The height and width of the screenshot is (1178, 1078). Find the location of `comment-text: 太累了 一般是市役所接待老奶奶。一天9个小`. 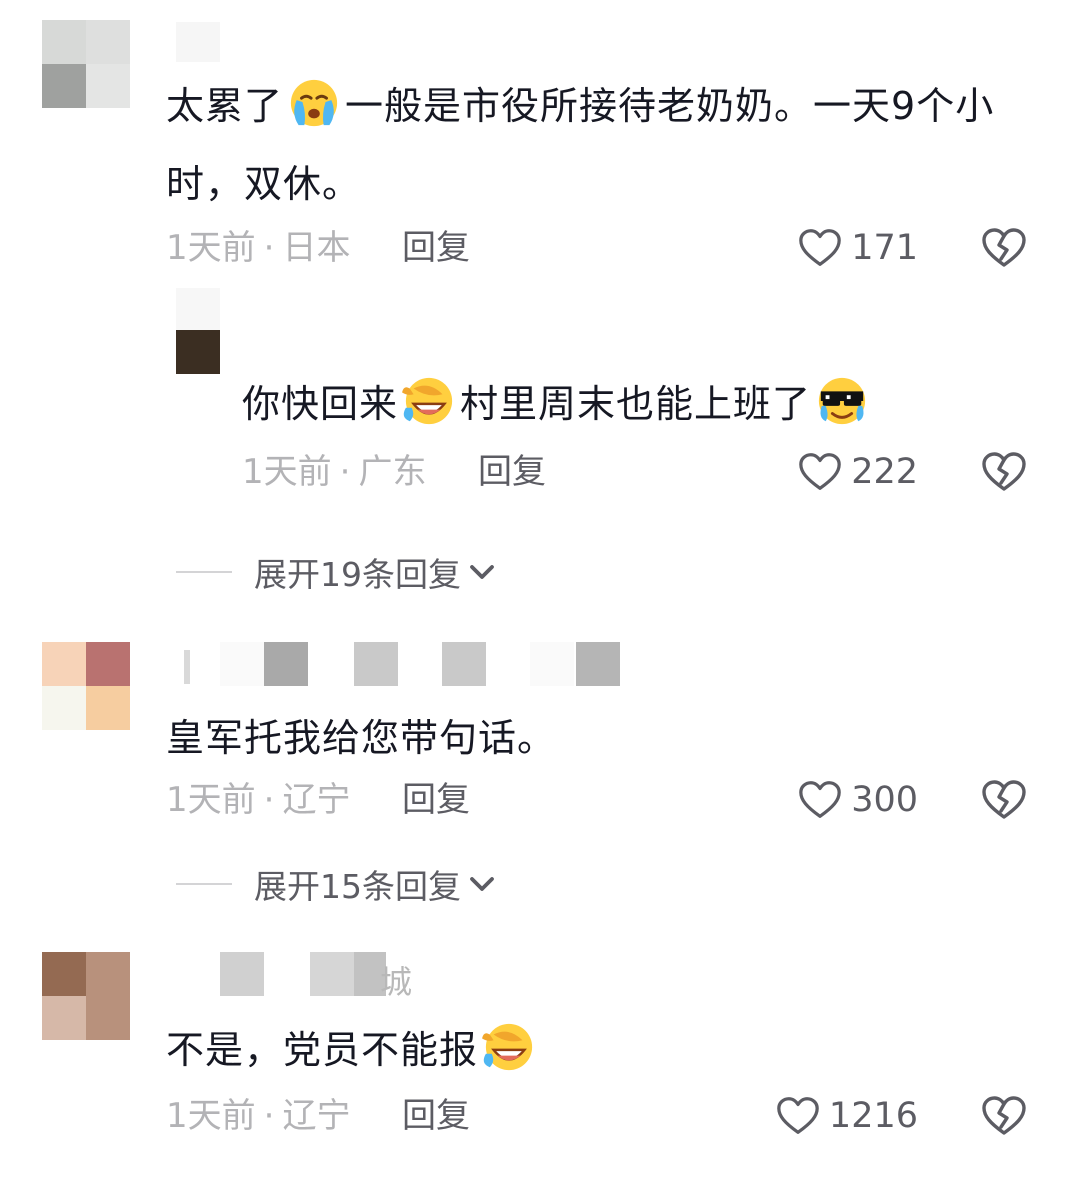

comment-text: 太累了 一般是市役所接待老奶奶。一天9个小 is located at coordinates (580, 106).